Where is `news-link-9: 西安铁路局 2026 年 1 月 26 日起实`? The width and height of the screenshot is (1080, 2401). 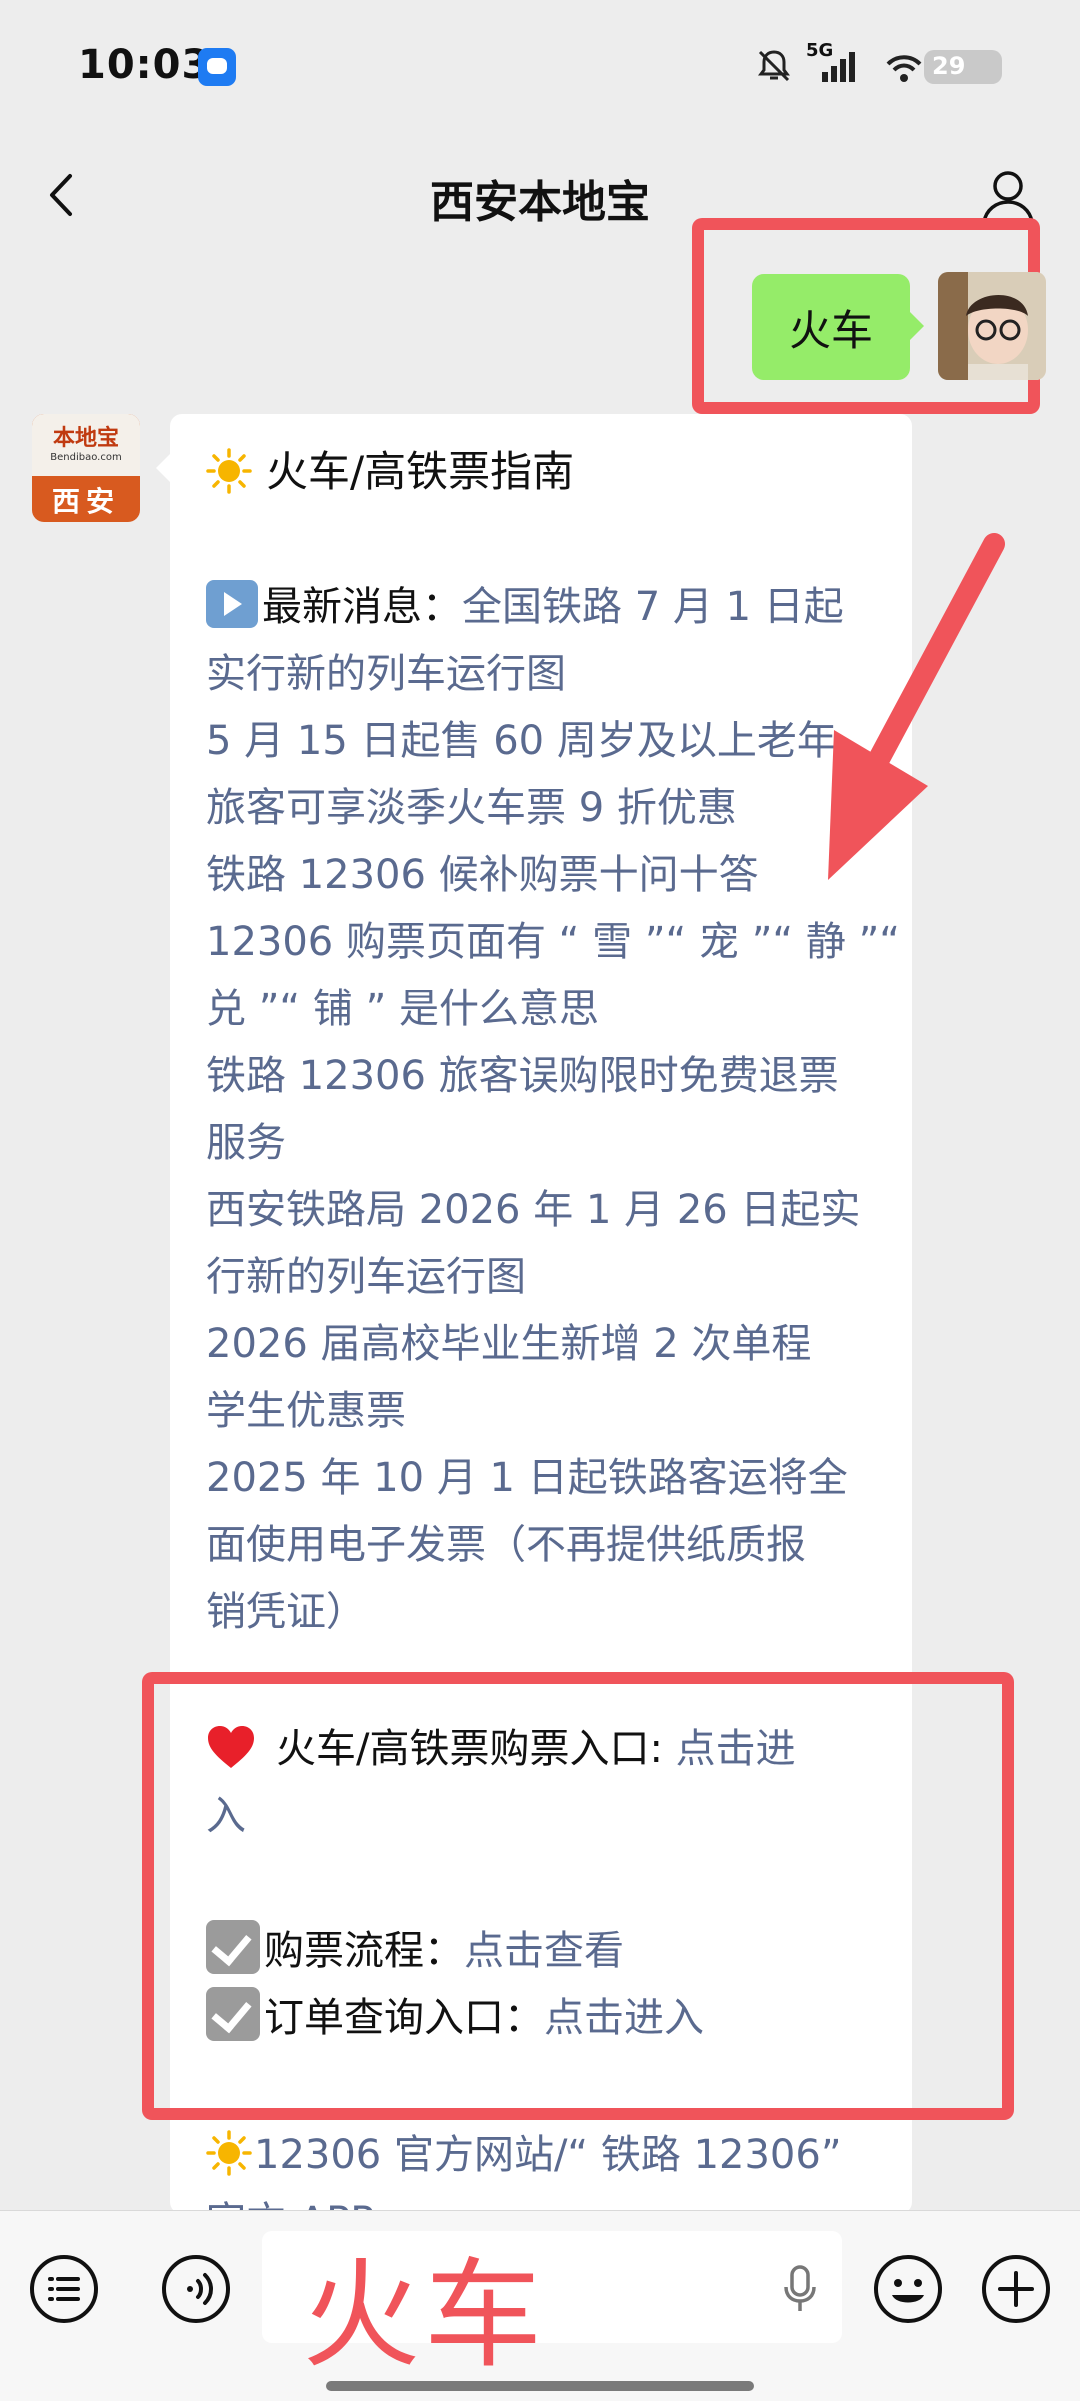 news-link-9: 西安铁路局 2026 年 1 月 26 日起实 is located at coordinates (533, 1210).